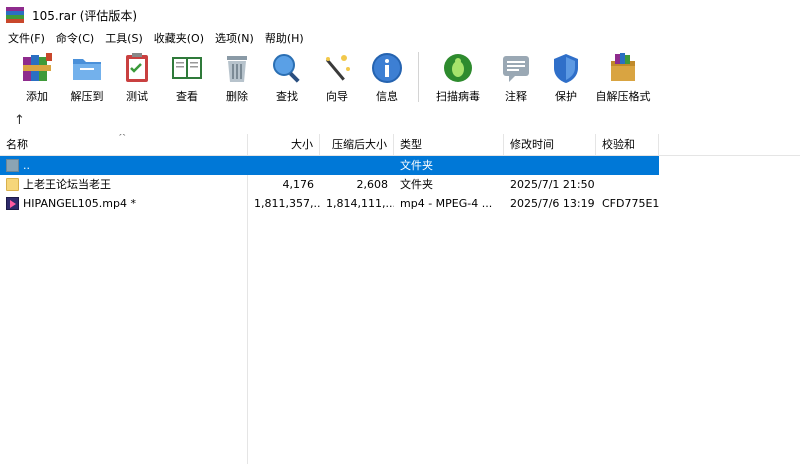 This screenshot has height=464, width=800. What do you see at coordinates (237, 96) in the screenshot?
I see `delete-label: 删除` at bounding box center [237, 96].